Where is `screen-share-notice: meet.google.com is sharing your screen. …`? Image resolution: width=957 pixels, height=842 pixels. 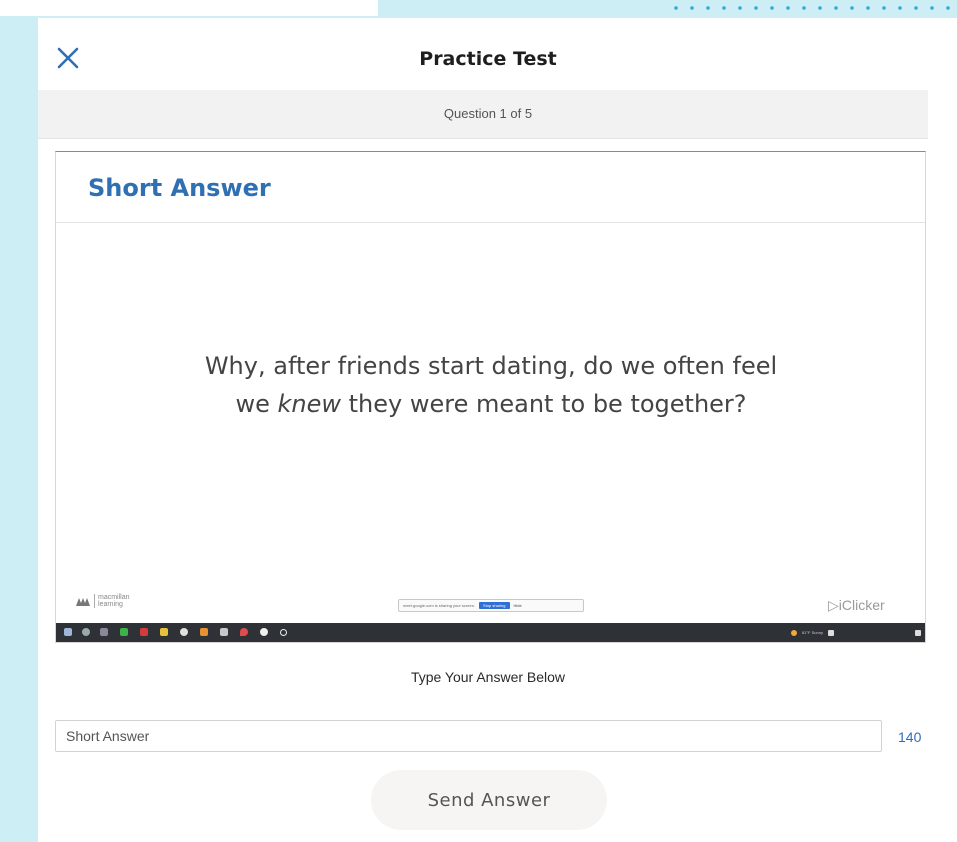
screen-share-notice: meet.google.com is sharing your screen. … is located at coordinates (491, 605).